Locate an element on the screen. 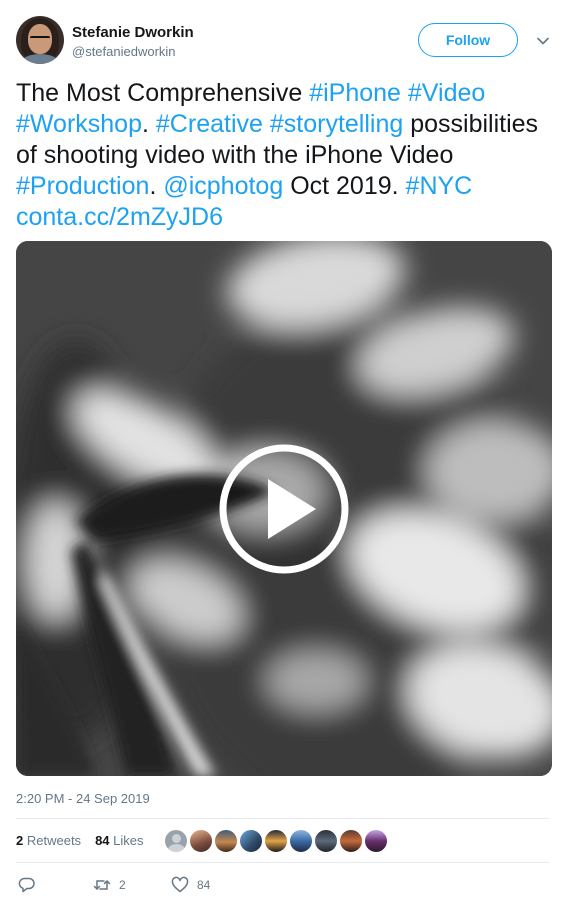 This screenshot has height=898, width=565. hashtag-link: #Creative is located at coordinates (209, 124).